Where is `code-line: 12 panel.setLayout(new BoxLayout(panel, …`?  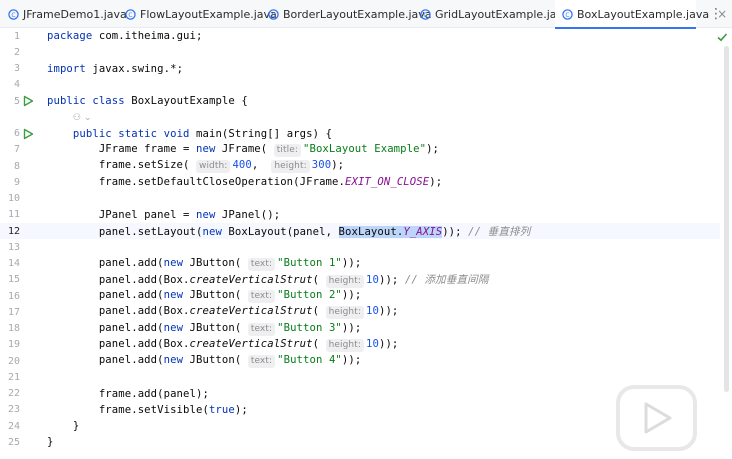 code-line: 12 panel.setLayout(new BoxLayout(panel, … is located at coordinates (360, 231).